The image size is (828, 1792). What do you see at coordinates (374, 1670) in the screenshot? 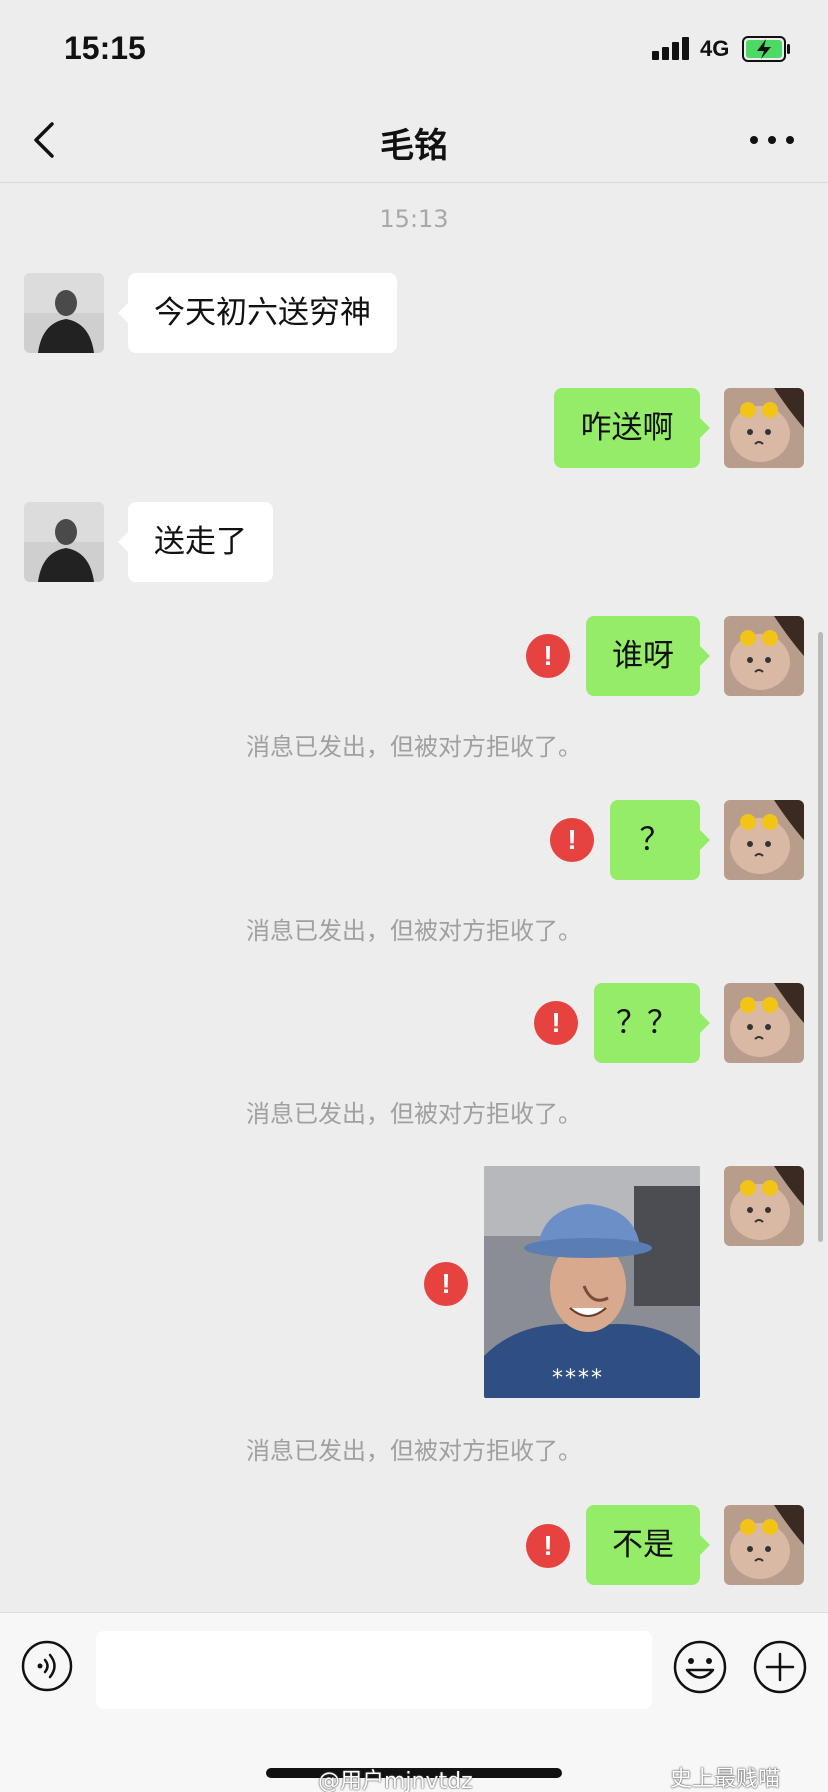
I see `message-input` at bounding box center [374, 1670].